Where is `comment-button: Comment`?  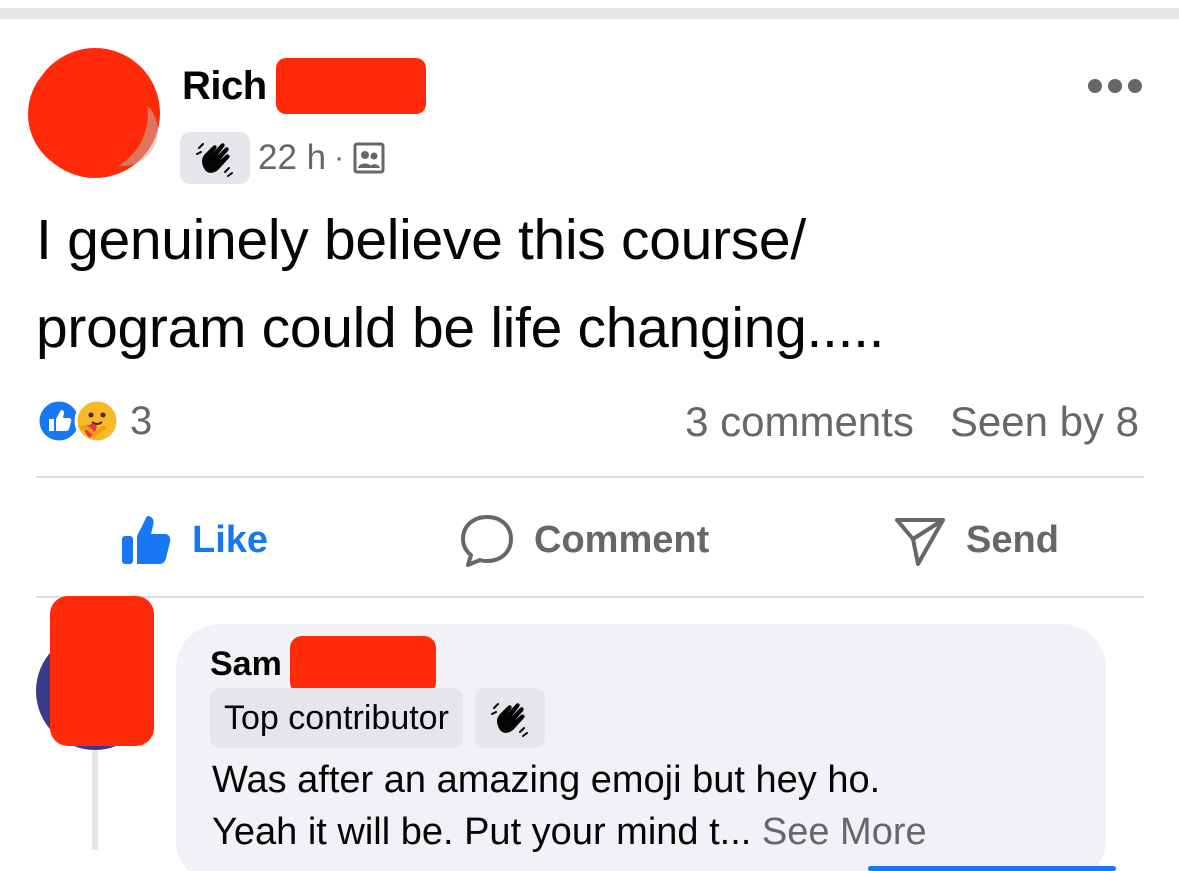 comment-button: Comment is located at coordinates (583, 540).